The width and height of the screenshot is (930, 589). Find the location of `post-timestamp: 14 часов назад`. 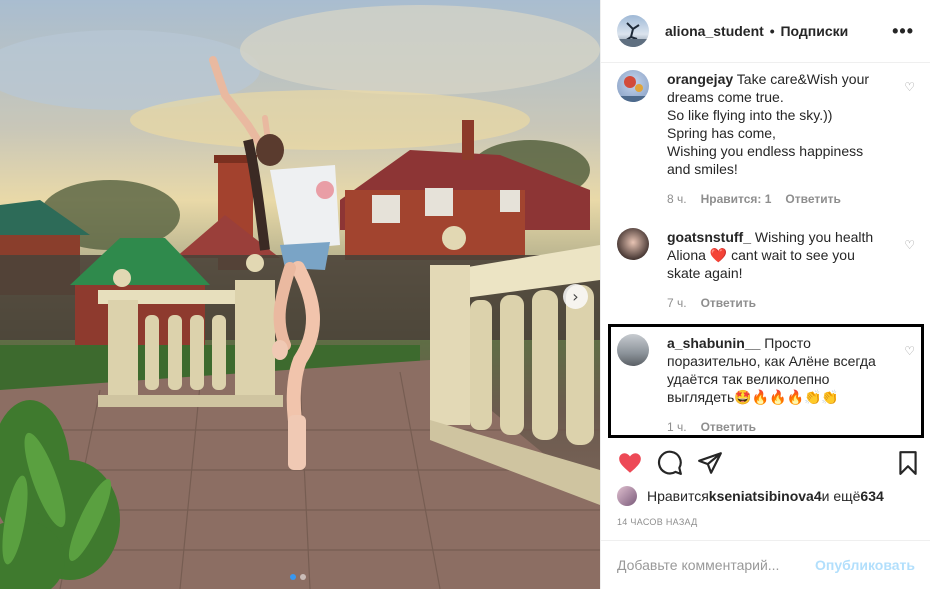

post-timestamp: 14 часов назад is located at coordinates (657, 522).